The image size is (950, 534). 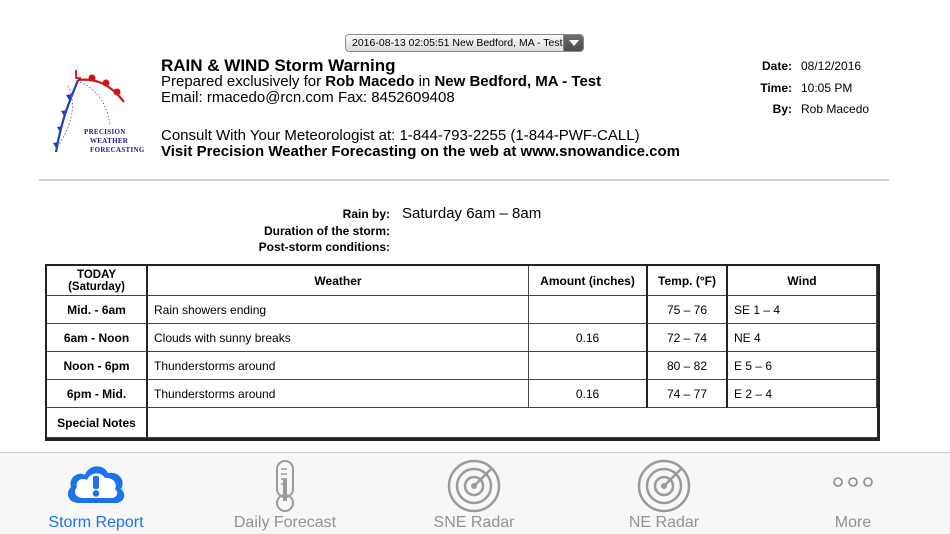 I want to click on tab-storm-report: Storm Report, so click(x=96, y=493).